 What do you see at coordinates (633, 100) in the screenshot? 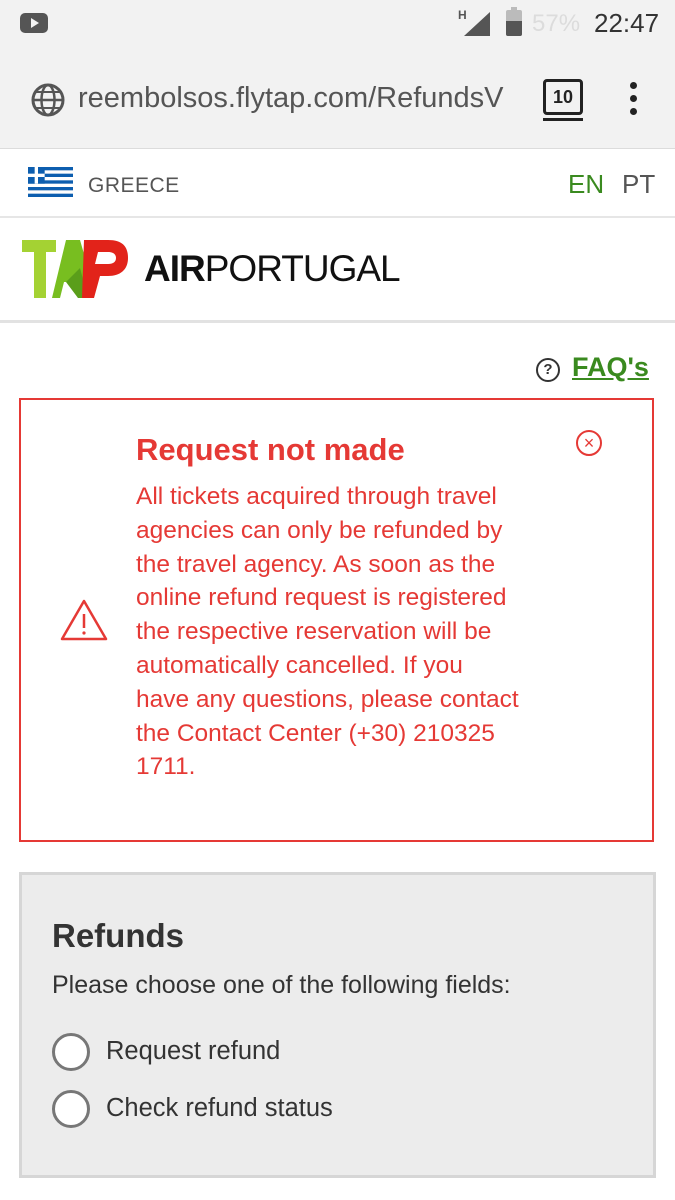
I see `overflow-menu-icon` at bounding box center [633, 100].